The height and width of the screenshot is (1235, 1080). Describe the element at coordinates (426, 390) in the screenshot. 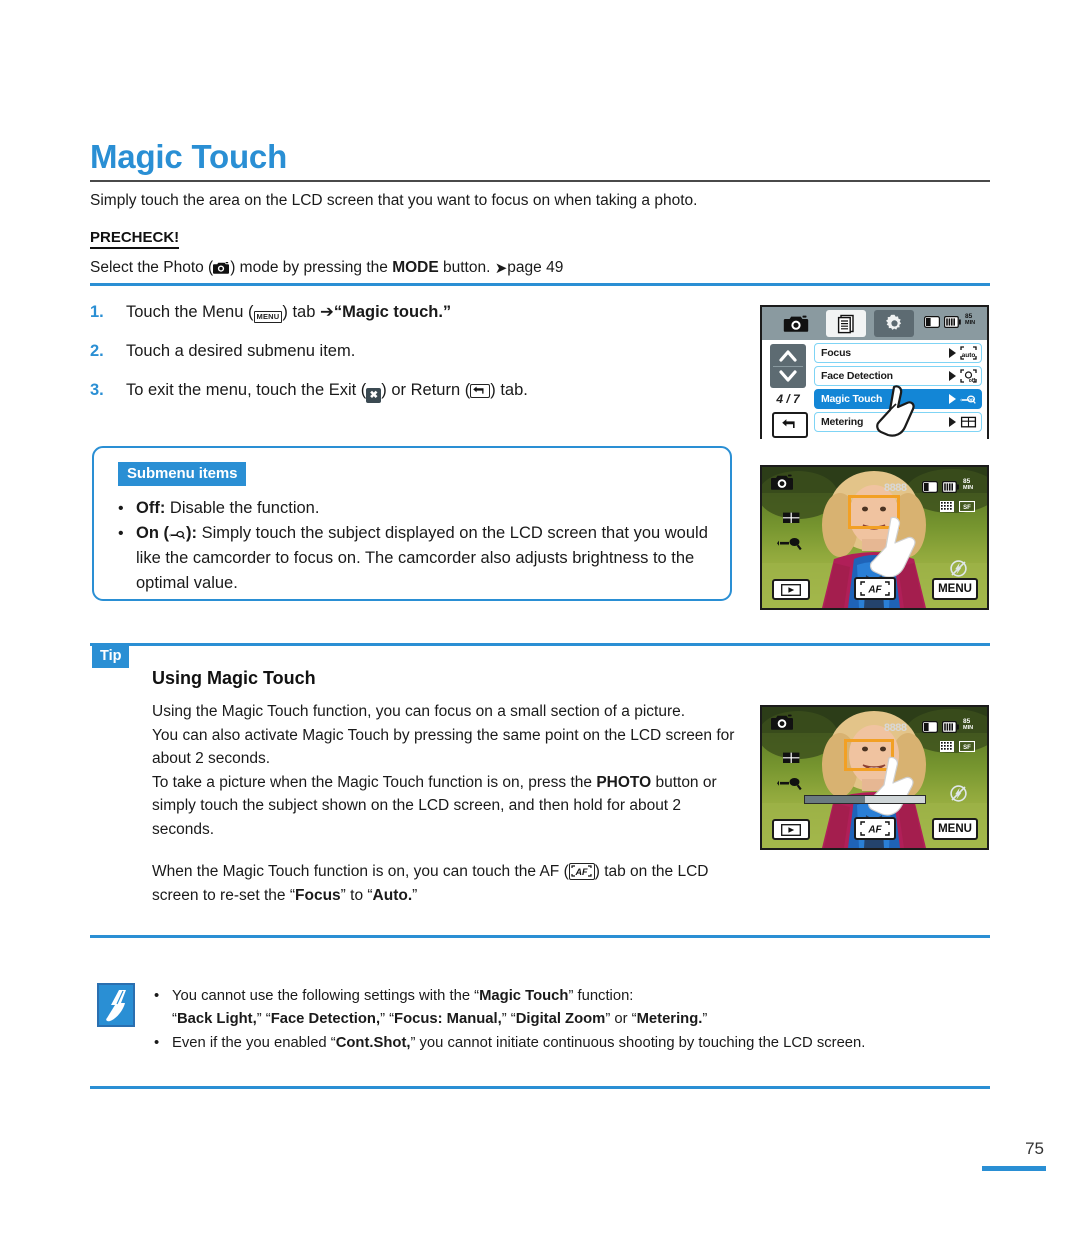

I see `step-3-mid: ) or Return (` at that location.